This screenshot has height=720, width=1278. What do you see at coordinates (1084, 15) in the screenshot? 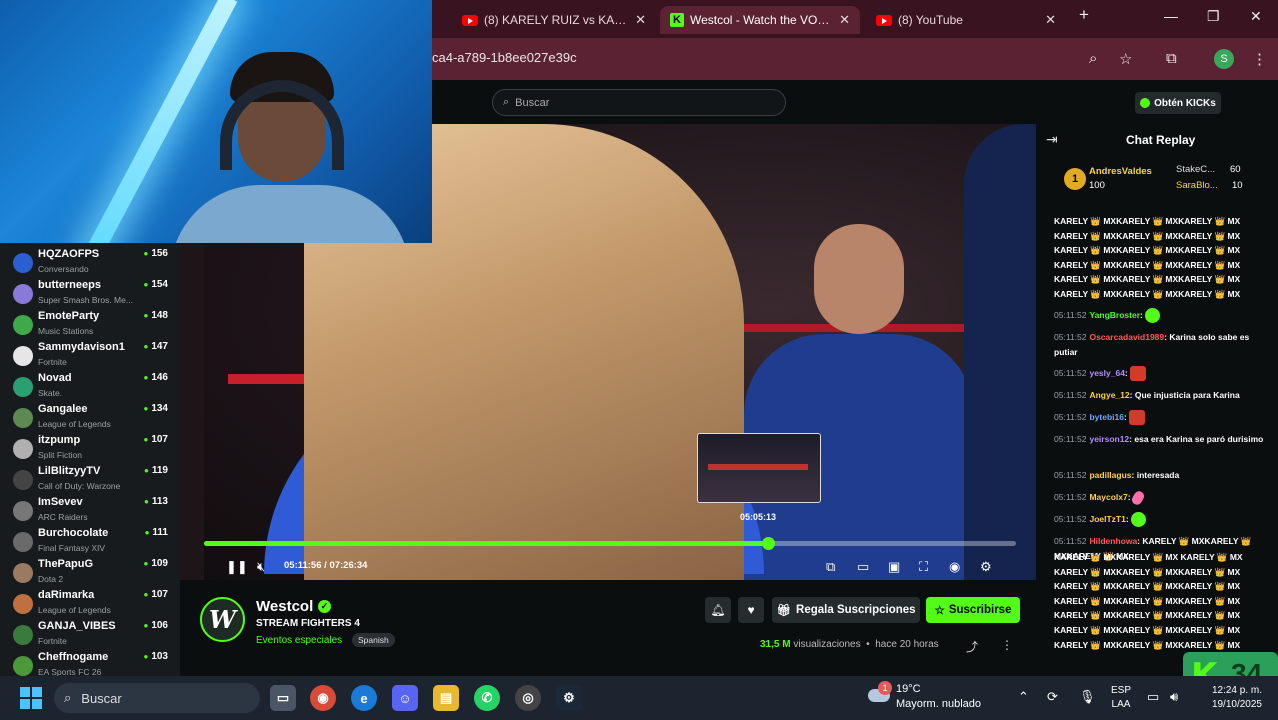
I see `new-tab-icon: +` at bounding box center [1084, 15].